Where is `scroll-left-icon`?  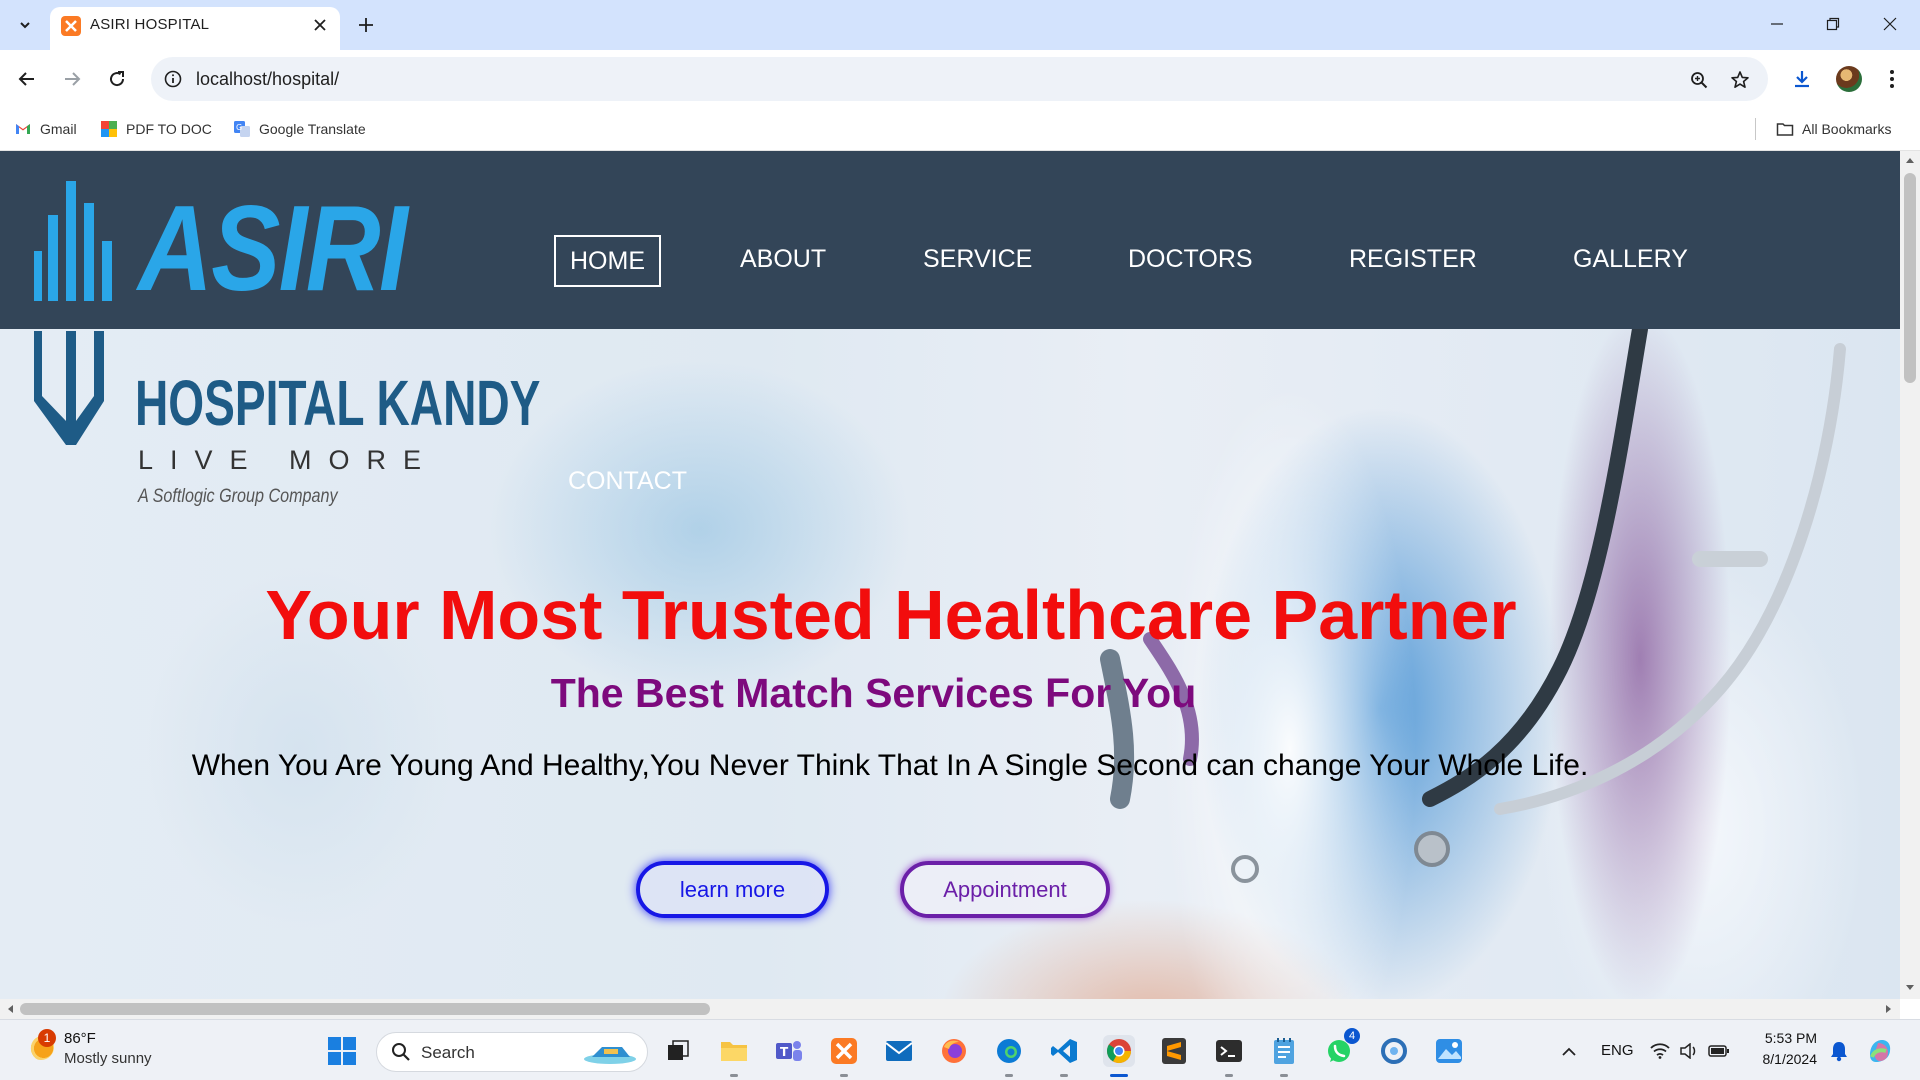
scroll-left-icon is located at coordinates (10, 1009).